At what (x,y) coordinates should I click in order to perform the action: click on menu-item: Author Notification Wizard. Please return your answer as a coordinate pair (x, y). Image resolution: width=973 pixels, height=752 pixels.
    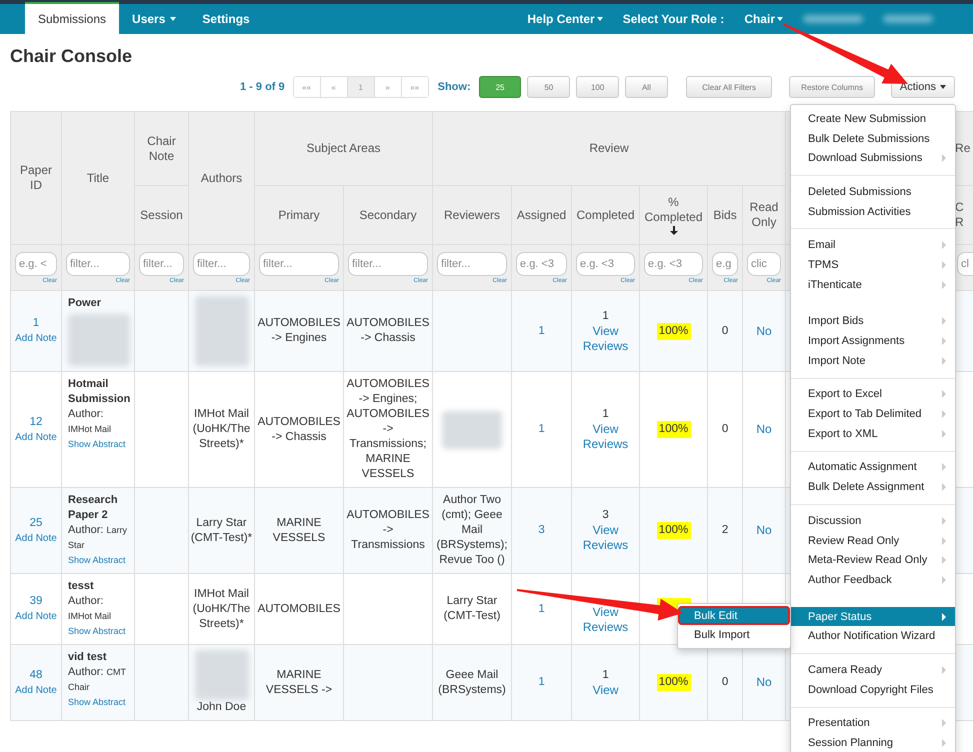
    Looking at the image, I should click on (873, 636).